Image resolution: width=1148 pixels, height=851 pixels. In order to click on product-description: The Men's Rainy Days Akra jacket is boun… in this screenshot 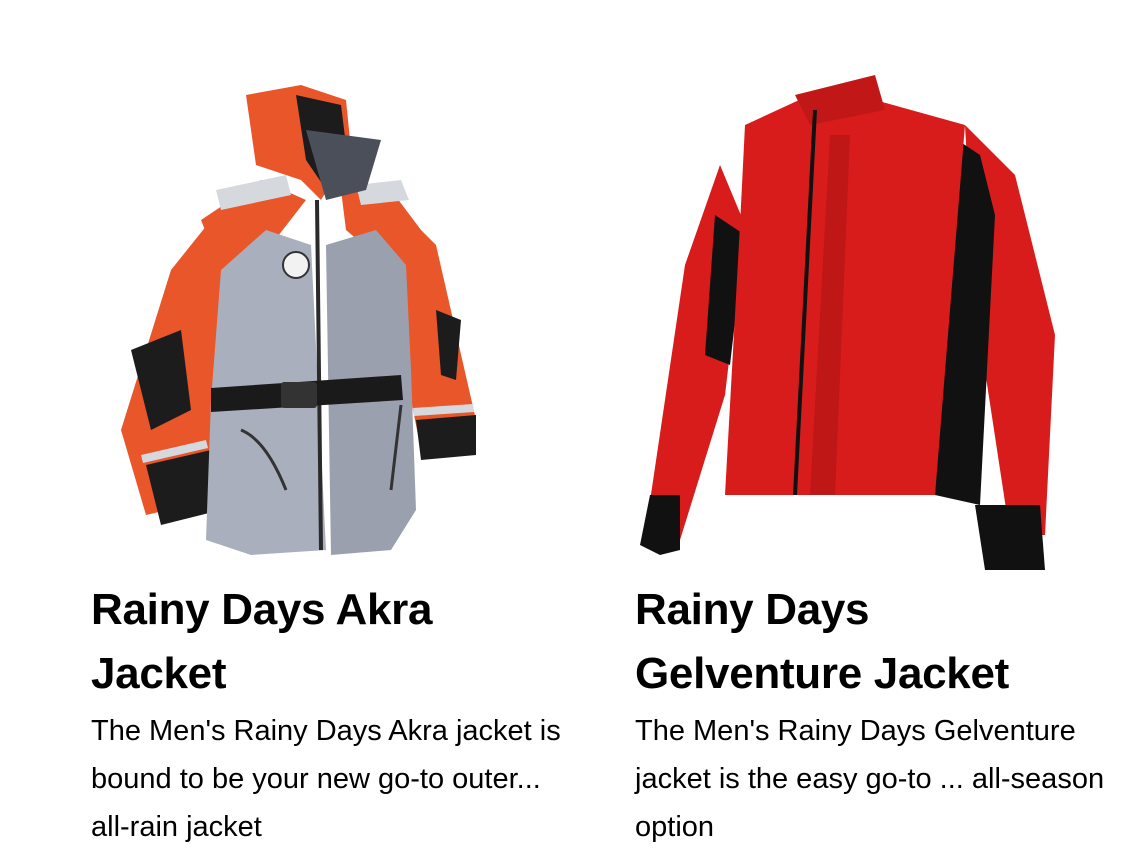, I will do `click(326, 779)`.